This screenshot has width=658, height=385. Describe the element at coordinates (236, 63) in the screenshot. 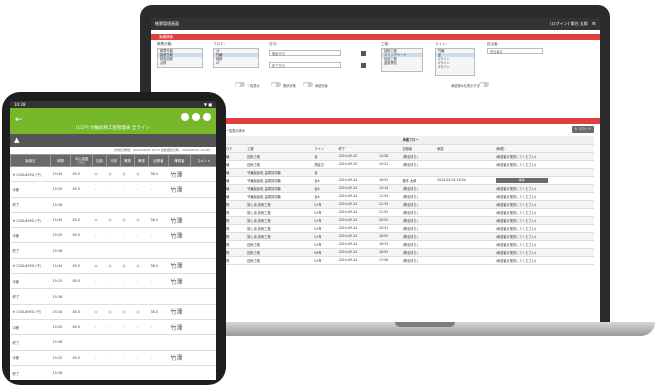

I see `select-option: 2F` at that location.